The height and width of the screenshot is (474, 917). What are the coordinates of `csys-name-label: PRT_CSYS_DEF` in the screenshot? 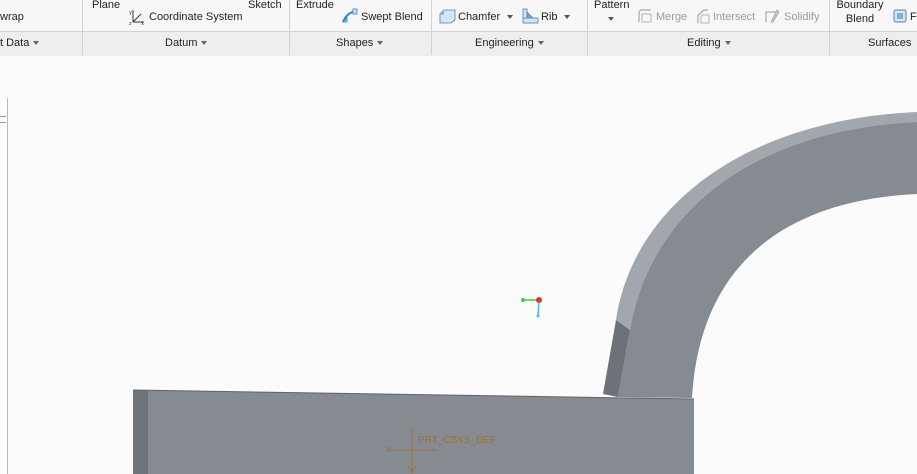 It's located at (457, 440).